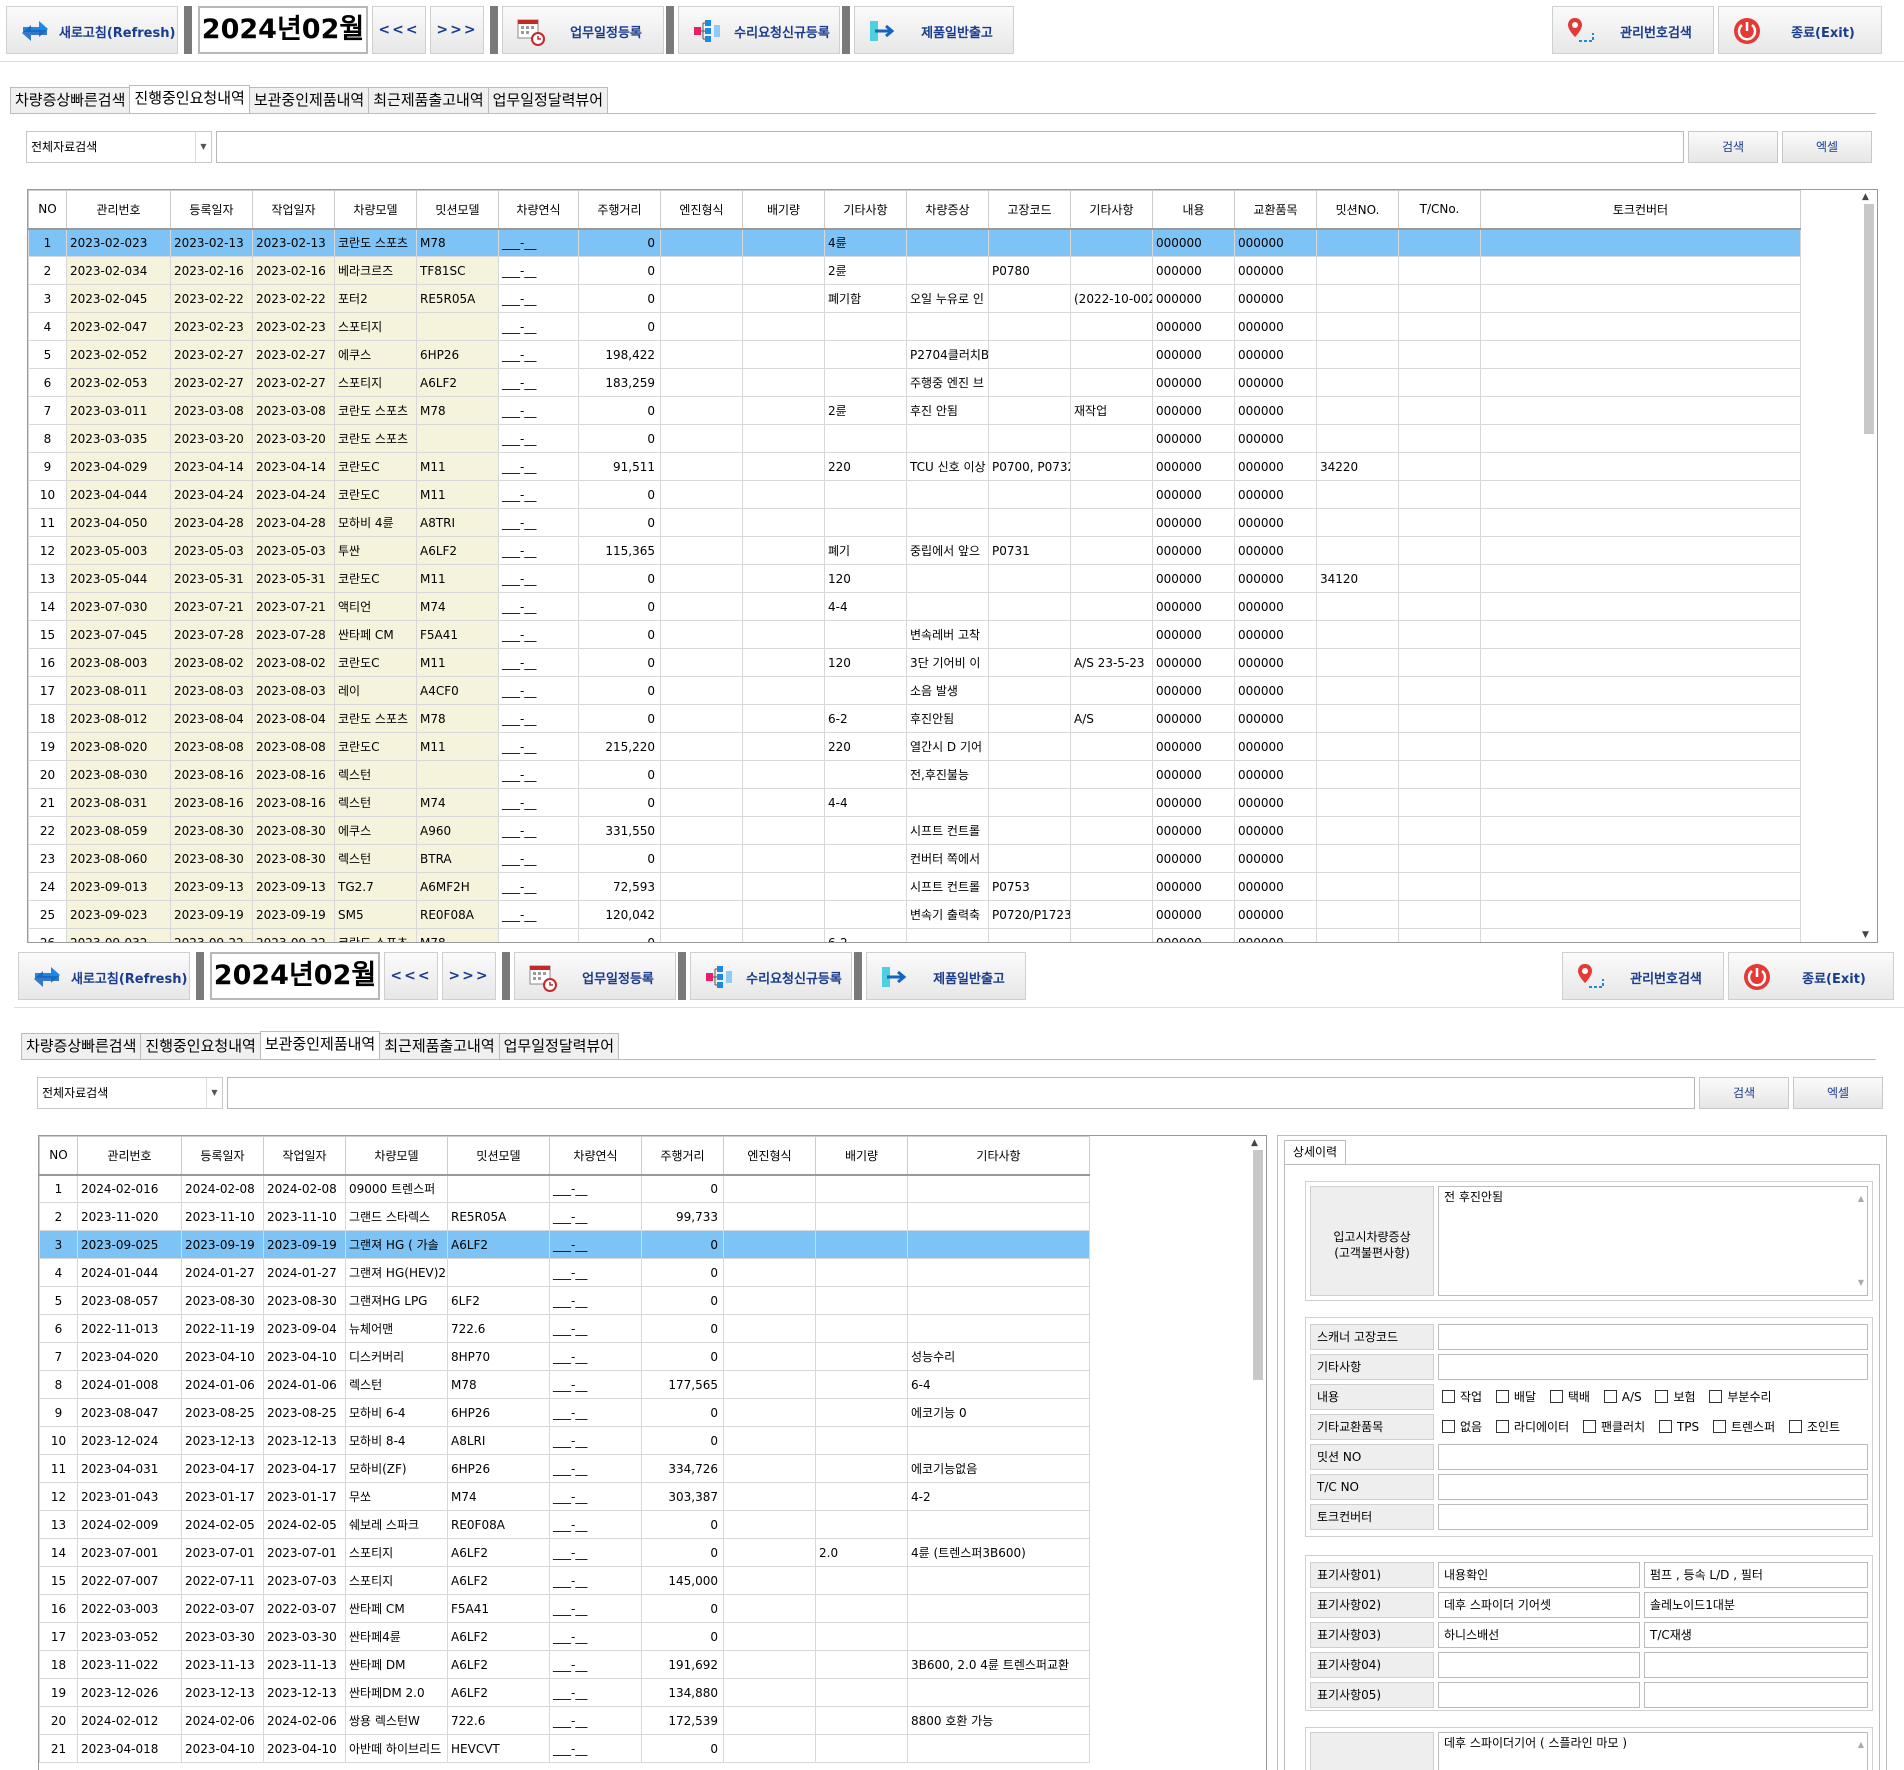 The height and width of the screenshot is (1770, 1904). I want to click on table-cell: 2023-04-10, so click(222, 1356).